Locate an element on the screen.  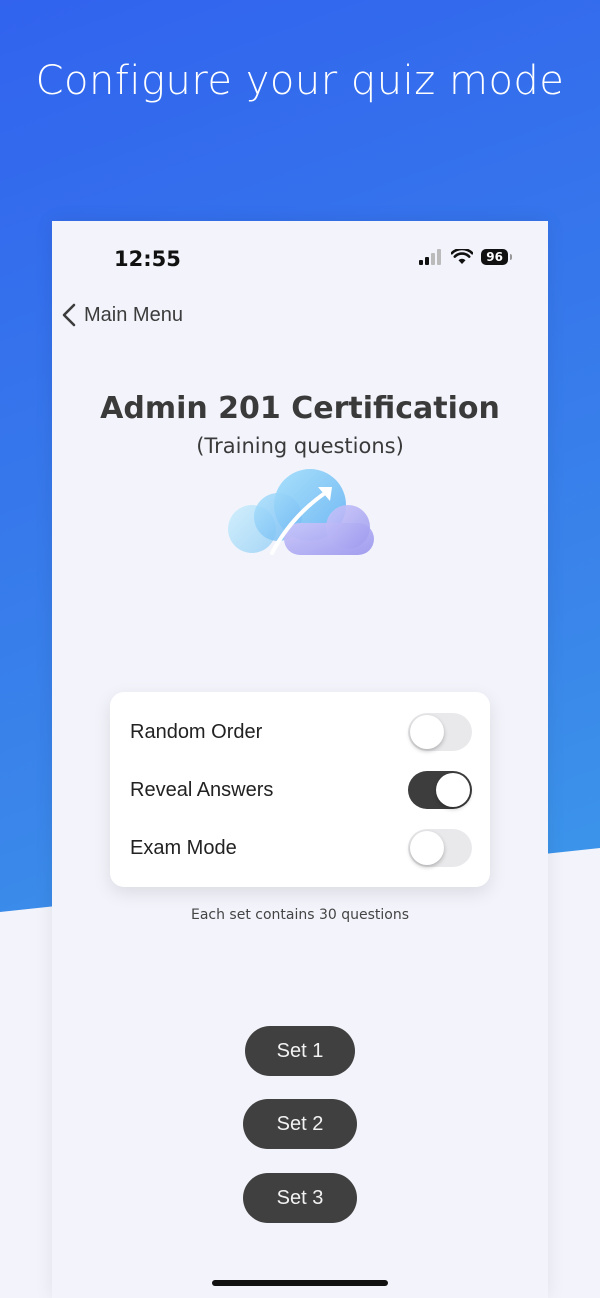
setting-label: Reveal Answers is located at coordinates (202, 789).